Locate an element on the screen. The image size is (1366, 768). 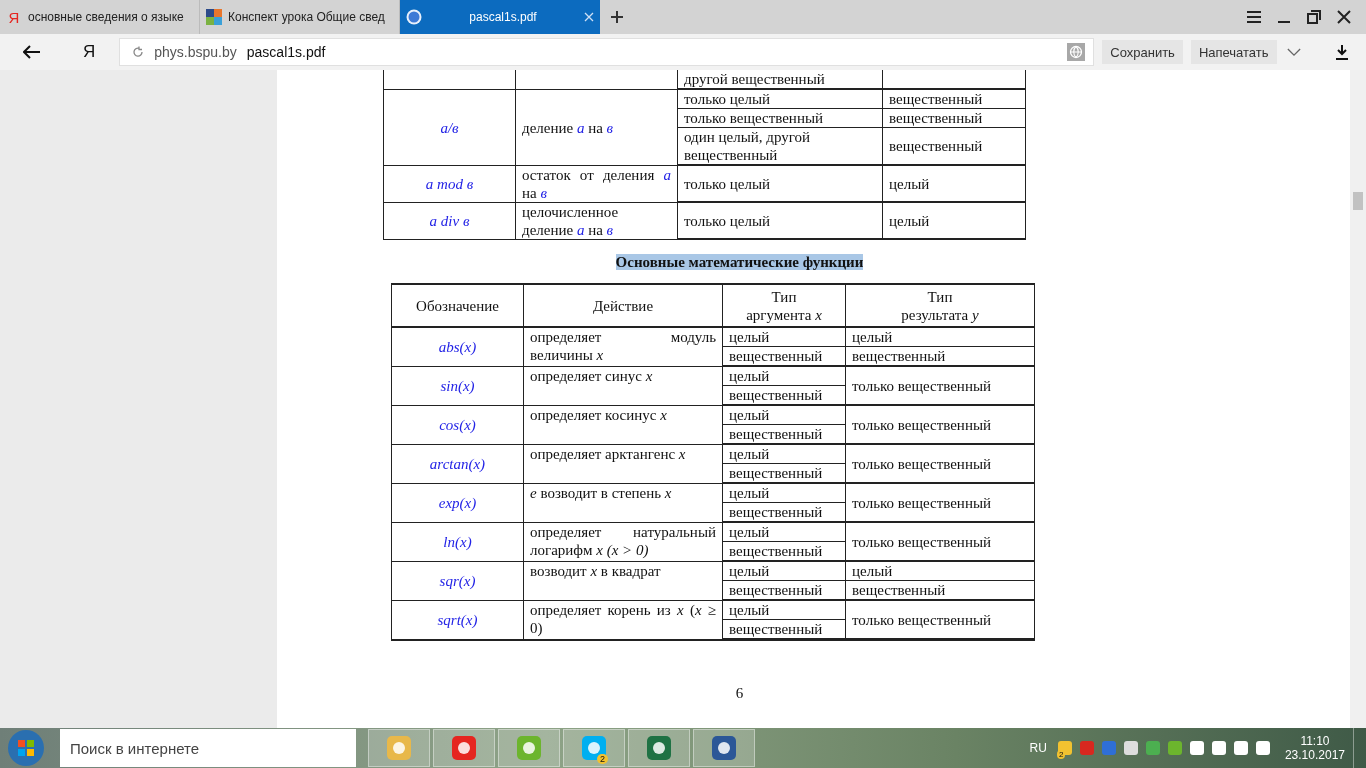
page-number: 6 is located at coordinates (739, 693).